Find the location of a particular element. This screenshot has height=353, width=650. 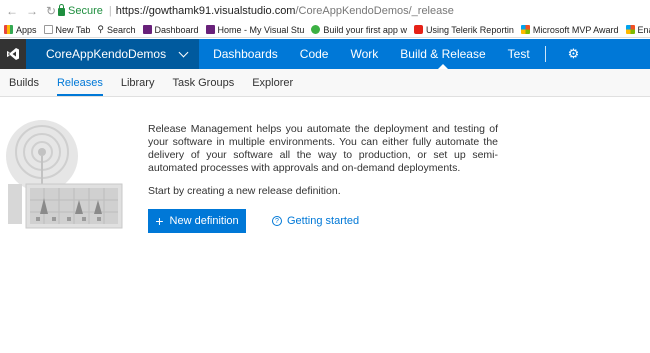

bookmark-enabling: Enabling Cro is located at coordinates (637, 29).